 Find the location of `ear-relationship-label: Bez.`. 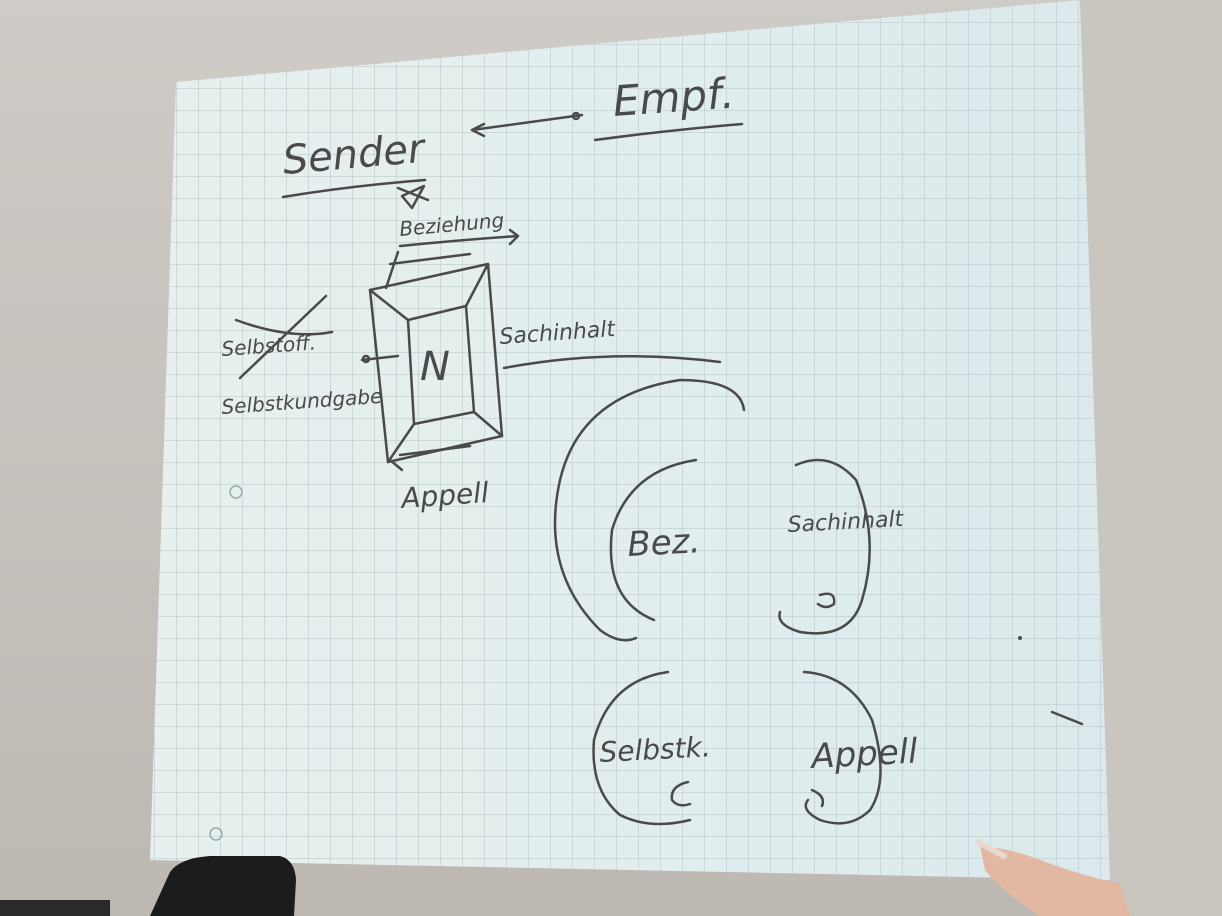

ear-relationship-label: Bez. is located at coordinates (663, 543).